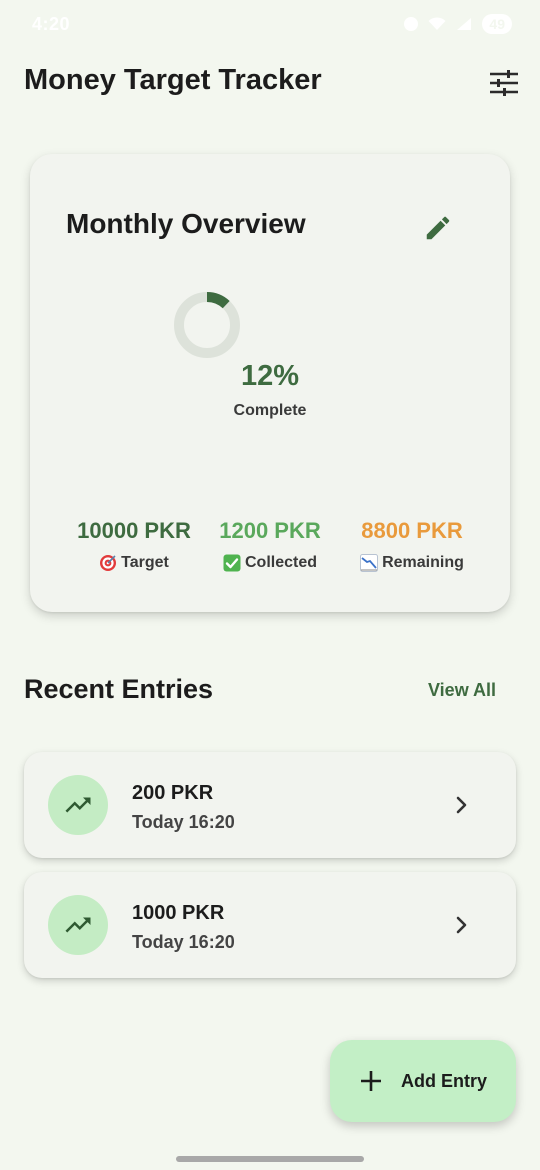 Image resolution: width=540 pixels, height=1170 pixels. I want to click on stat-target-value: 10000 PKR, so click(134, 530).